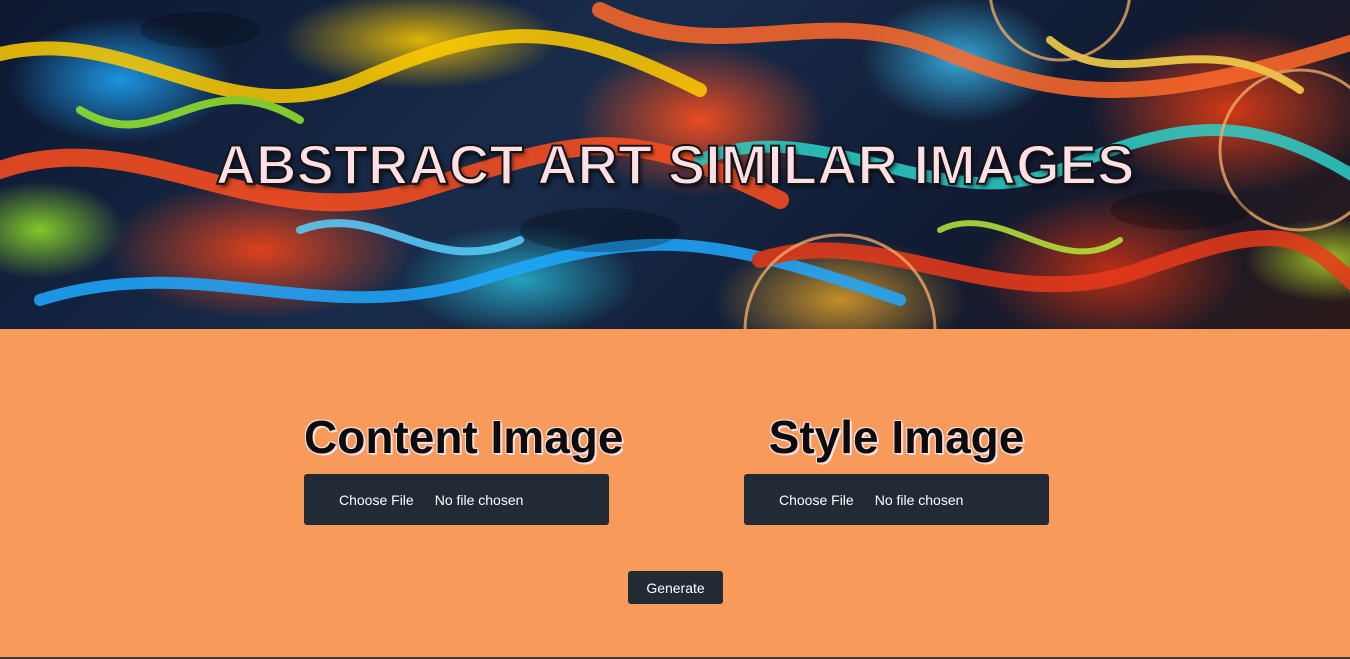 This screenshot has width=1350, height=659. Describe the element at coordinates (816, 500) in the screenshot. I see `style-choose-file-button: Choose File` at that location.